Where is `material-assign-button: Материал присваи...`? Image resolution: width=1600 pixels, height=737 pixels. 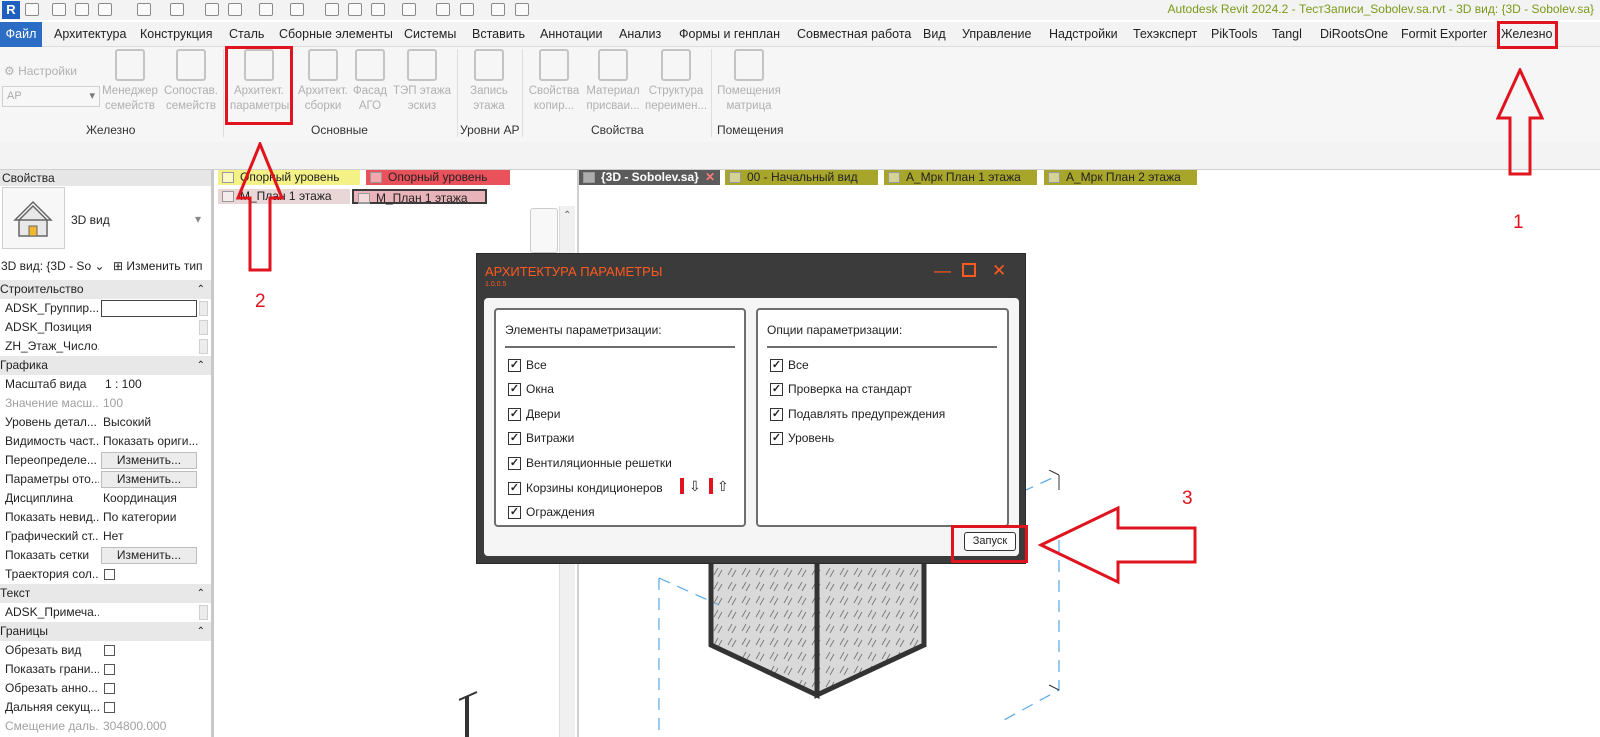 material-assign-button: Материал присваи... is located at coordinates (613, 81).